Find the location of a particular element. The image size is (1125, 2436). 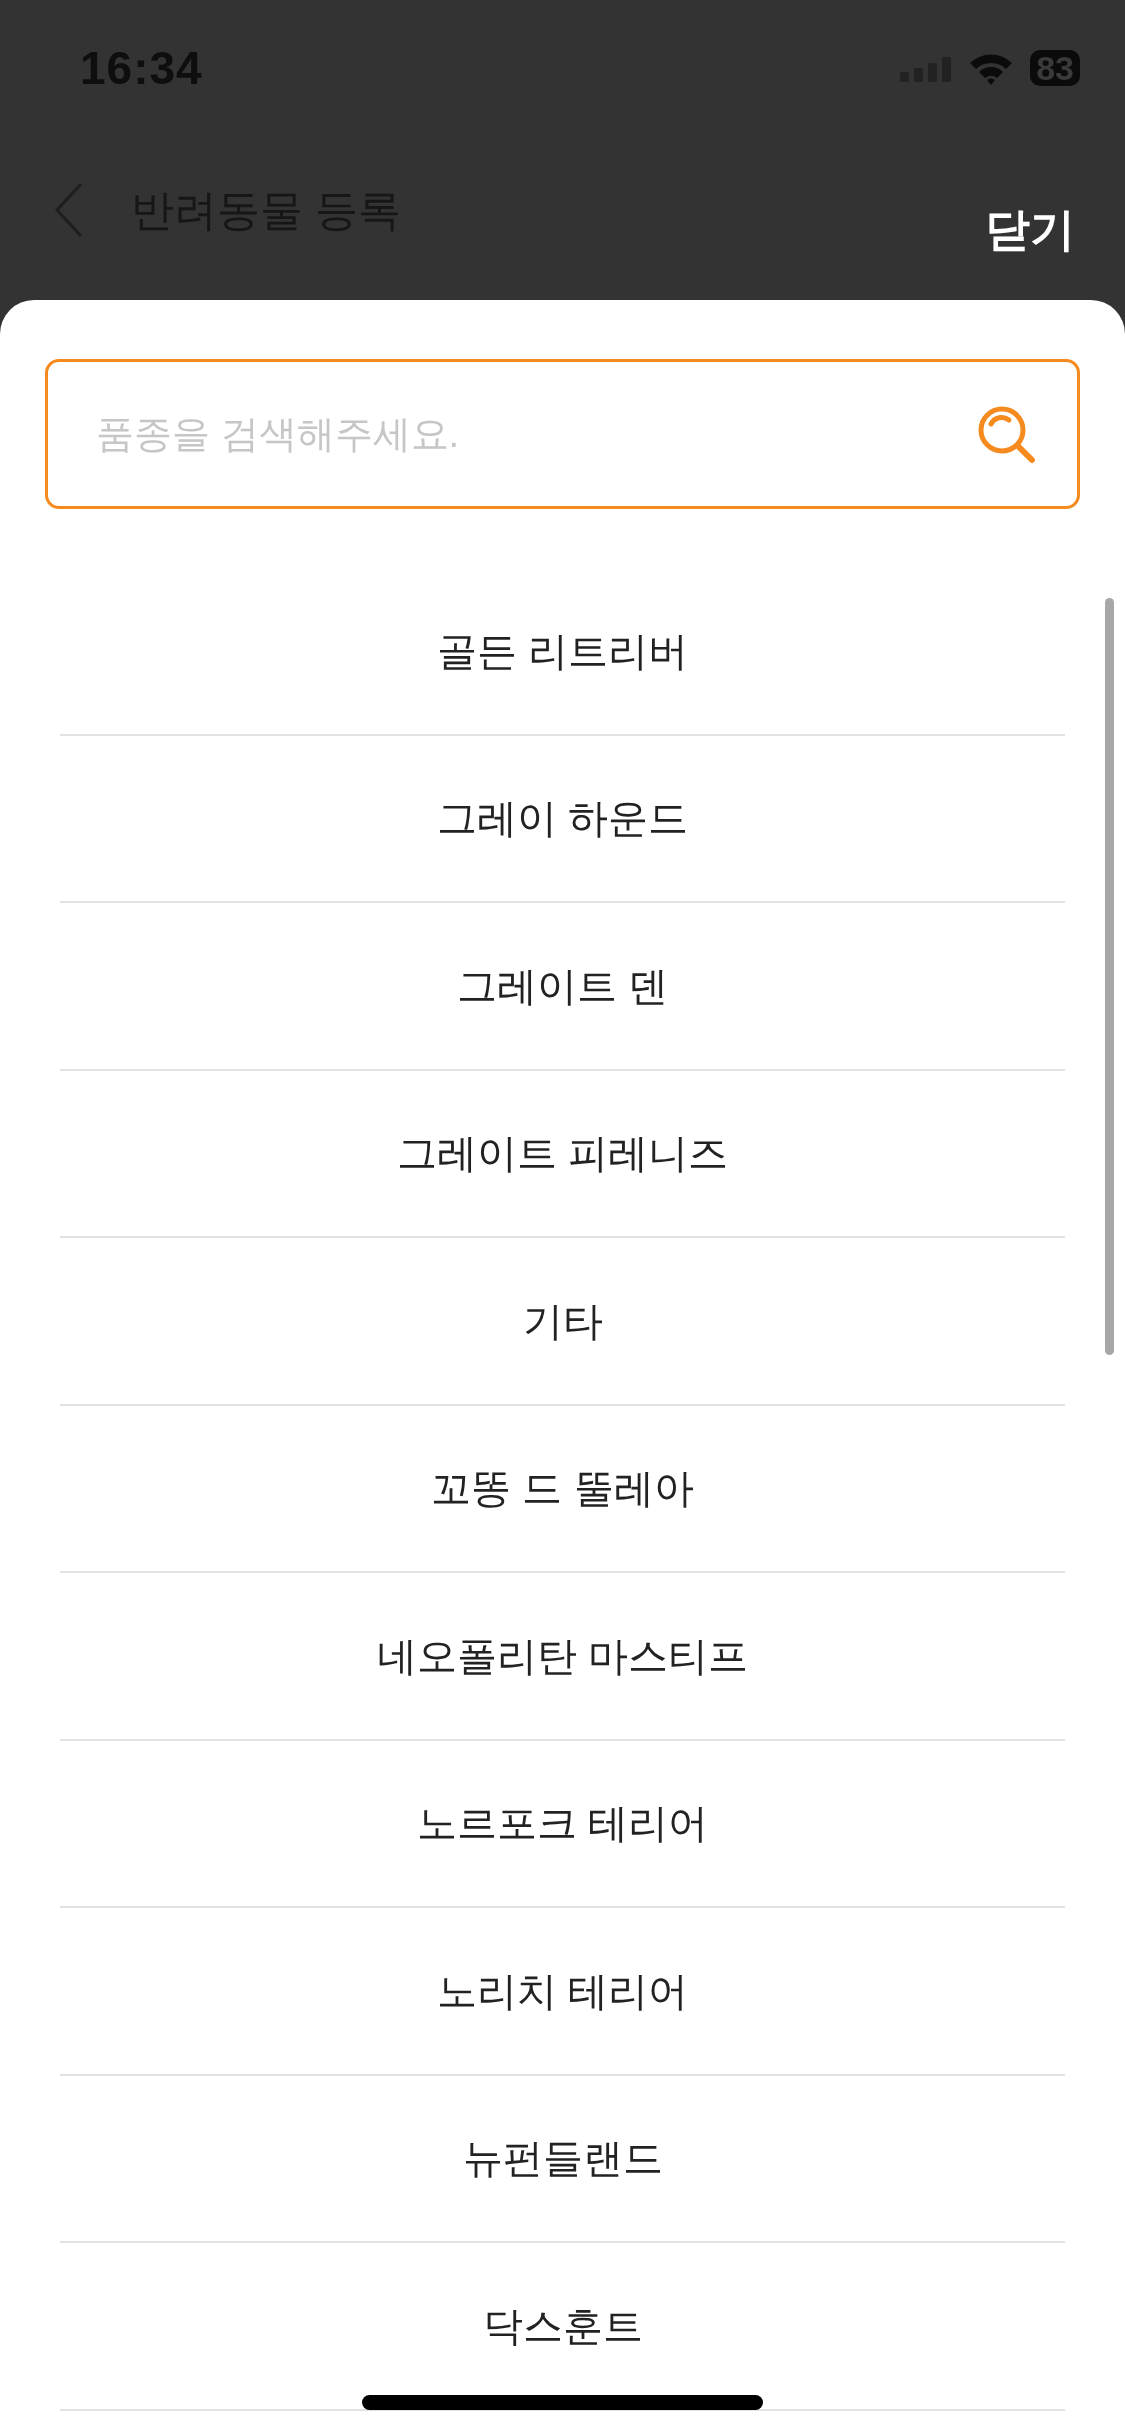

search-icon is located at coordinates (1006, 434).